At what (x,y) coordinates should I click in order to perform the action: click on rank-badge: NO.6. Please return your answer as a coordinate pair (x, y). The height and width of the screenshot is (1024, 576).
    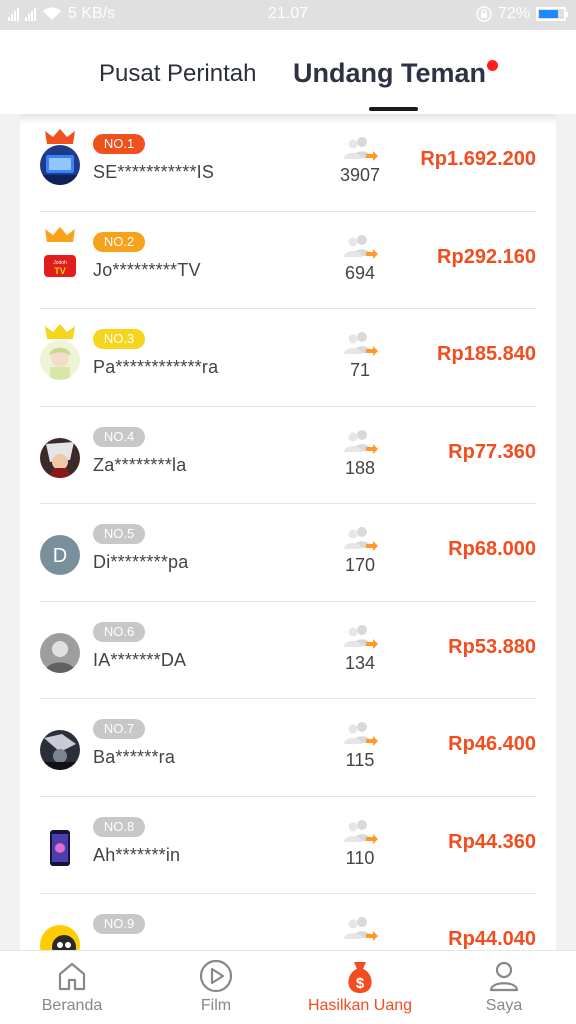
    Looking at the image, I should click on (119, 631).